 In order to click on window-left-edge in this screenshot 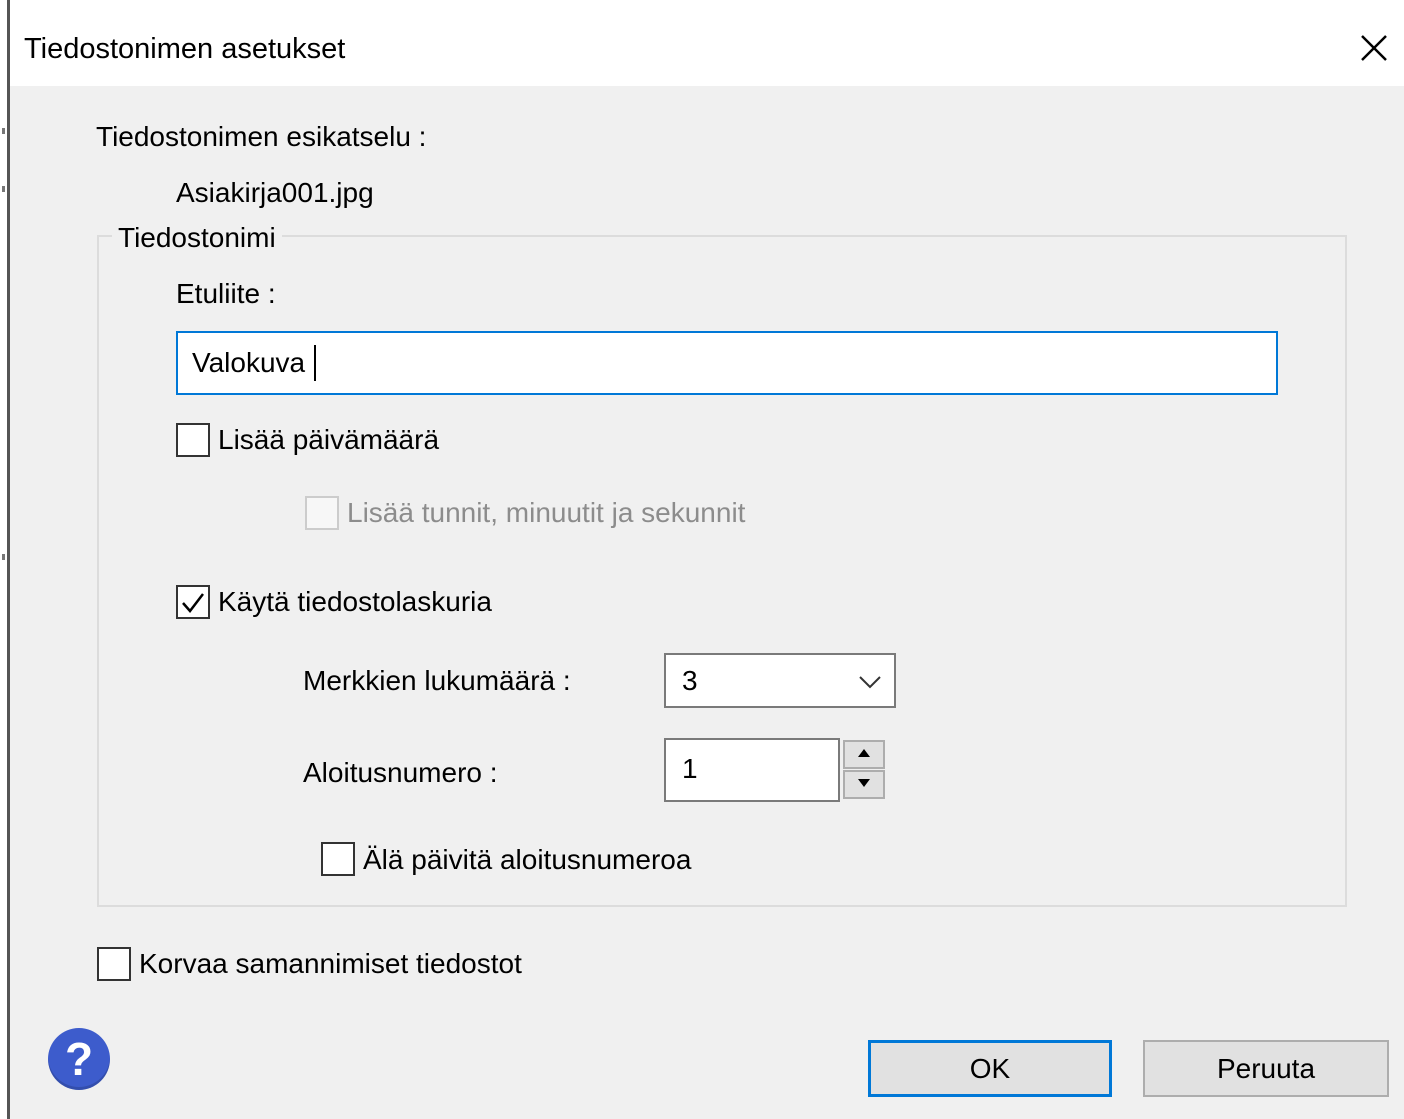, I will do `click(5, 559)`.